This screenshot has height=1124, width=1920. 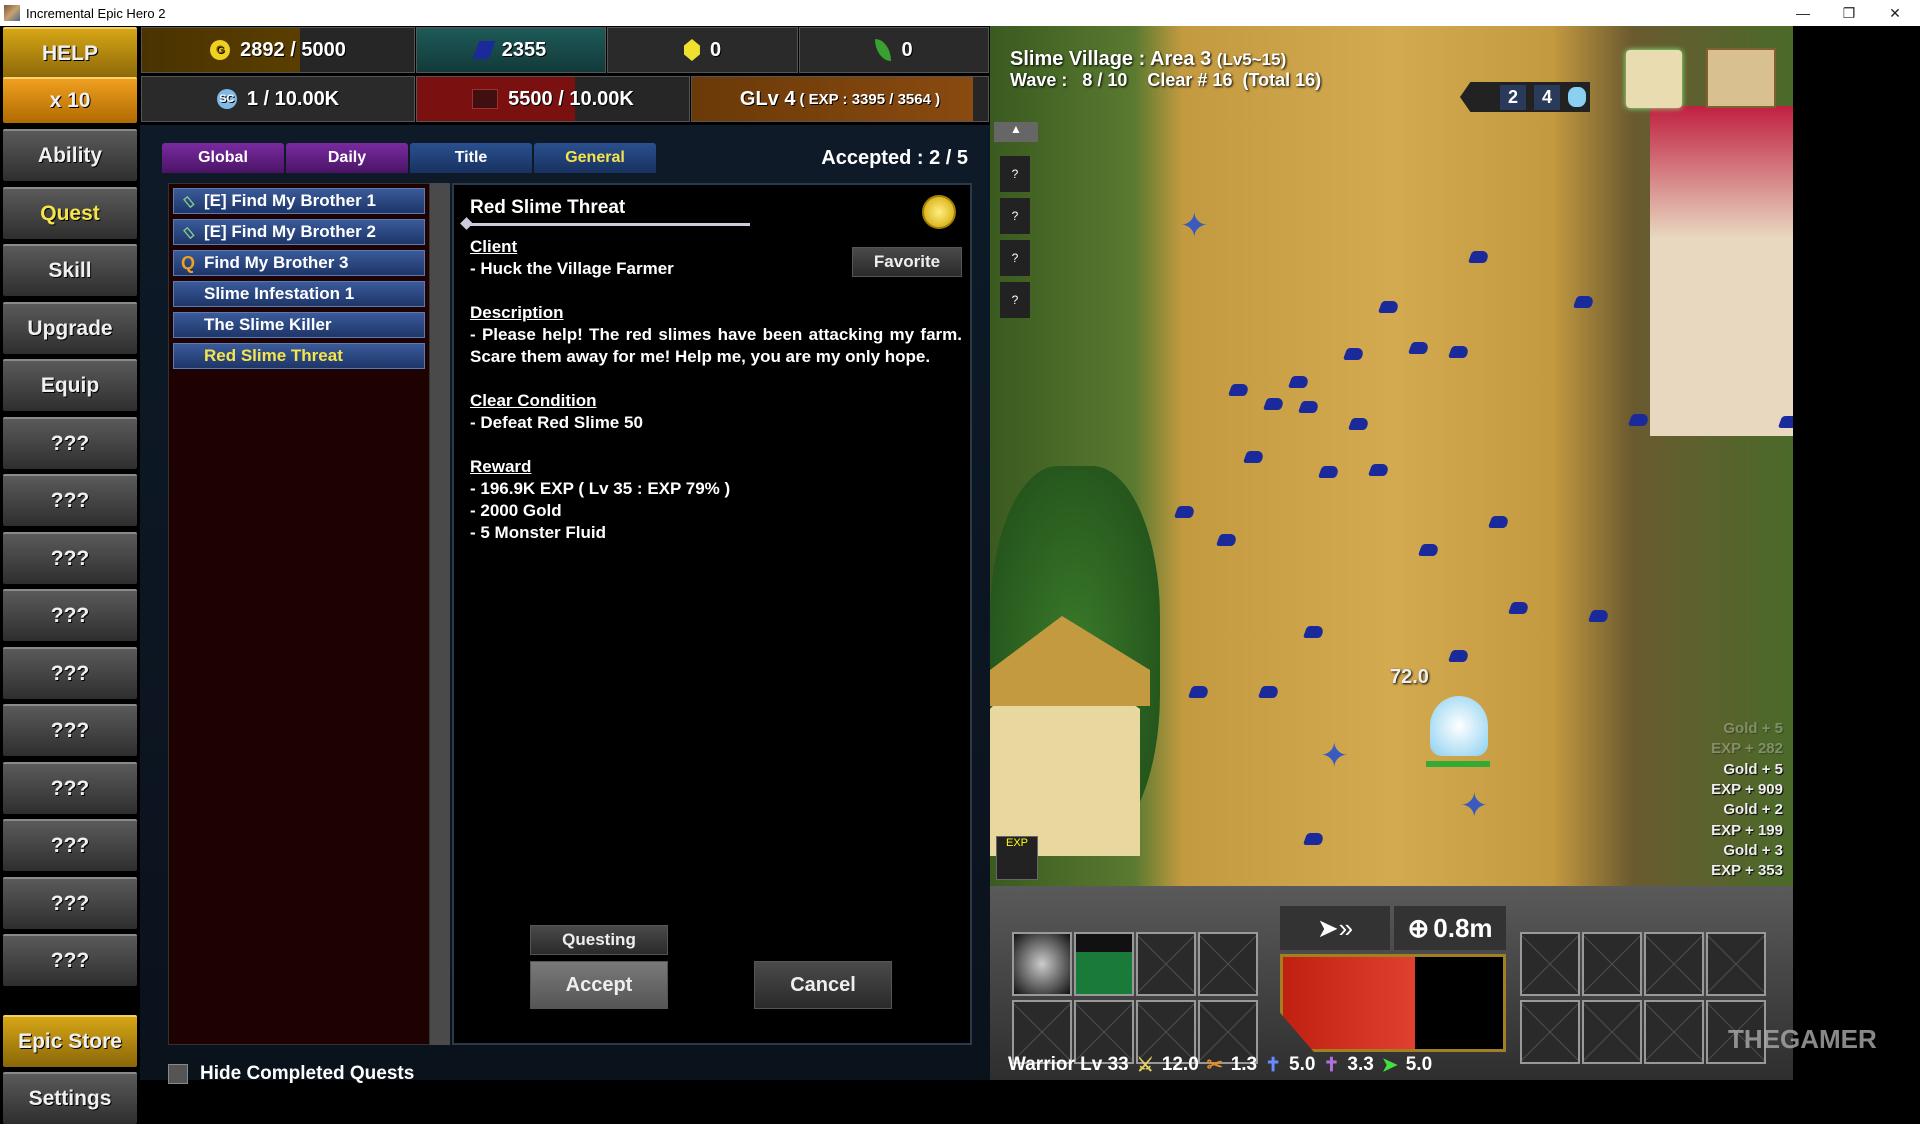 I want to click on auto-move-icon: ➤», so click(x=1335, y=928).